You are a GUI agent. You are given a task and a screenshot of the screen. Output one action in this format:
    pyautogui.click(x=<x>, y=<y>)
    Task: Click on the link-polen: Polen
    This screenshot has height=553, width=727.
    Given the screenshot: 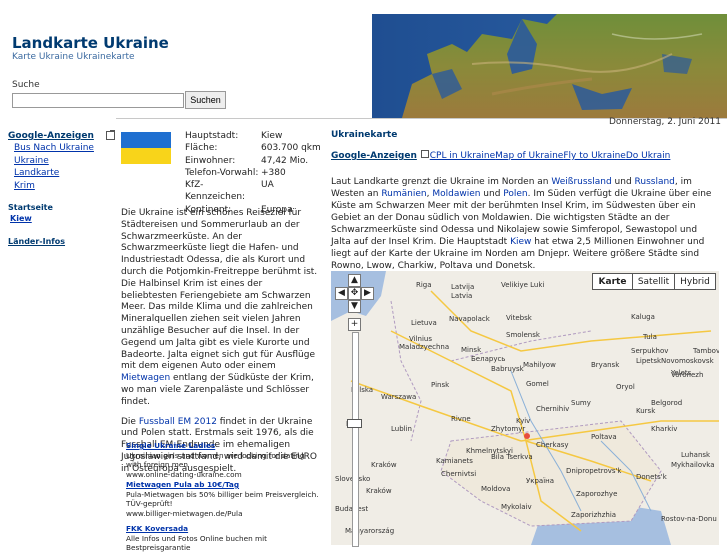 What is the action you would take?
    pyautogui.click(x=515, y=194)
    